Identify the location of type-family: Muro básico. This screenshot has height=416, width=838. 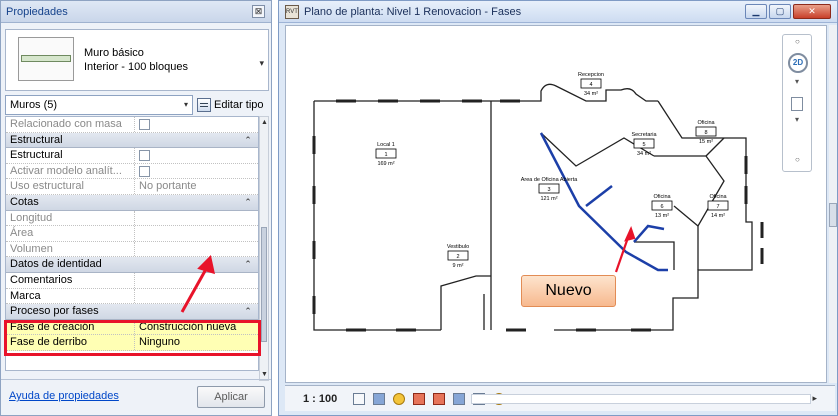
(114, 53).